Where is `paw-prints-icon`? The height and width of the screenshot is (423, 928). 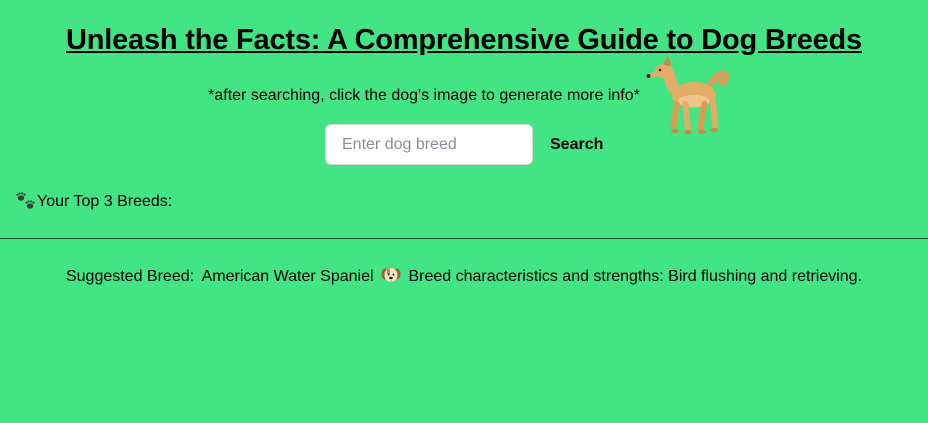
paw-prints-icon is located at coordinates (25, 200).